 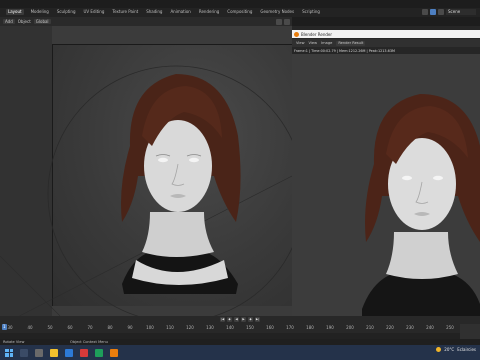 I want to click on current-frame-indicator: 1, so click(x=4, y=327).